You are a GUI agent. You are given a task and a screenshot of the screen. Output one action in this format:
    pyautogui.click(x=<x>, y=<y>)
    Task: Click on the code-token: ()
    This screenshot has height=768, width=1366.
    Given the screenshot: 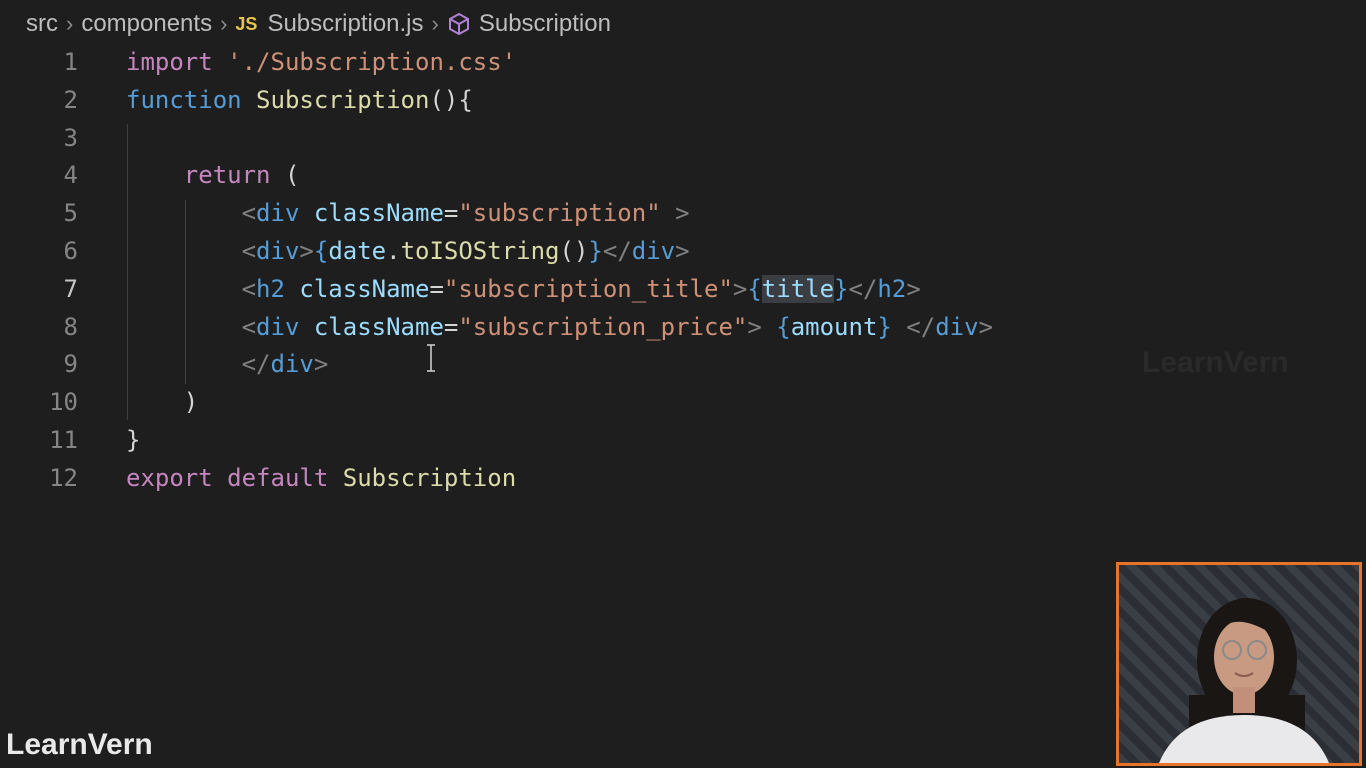 What is the action you would take?
    pyautogui.click(x=574, y=250)
    